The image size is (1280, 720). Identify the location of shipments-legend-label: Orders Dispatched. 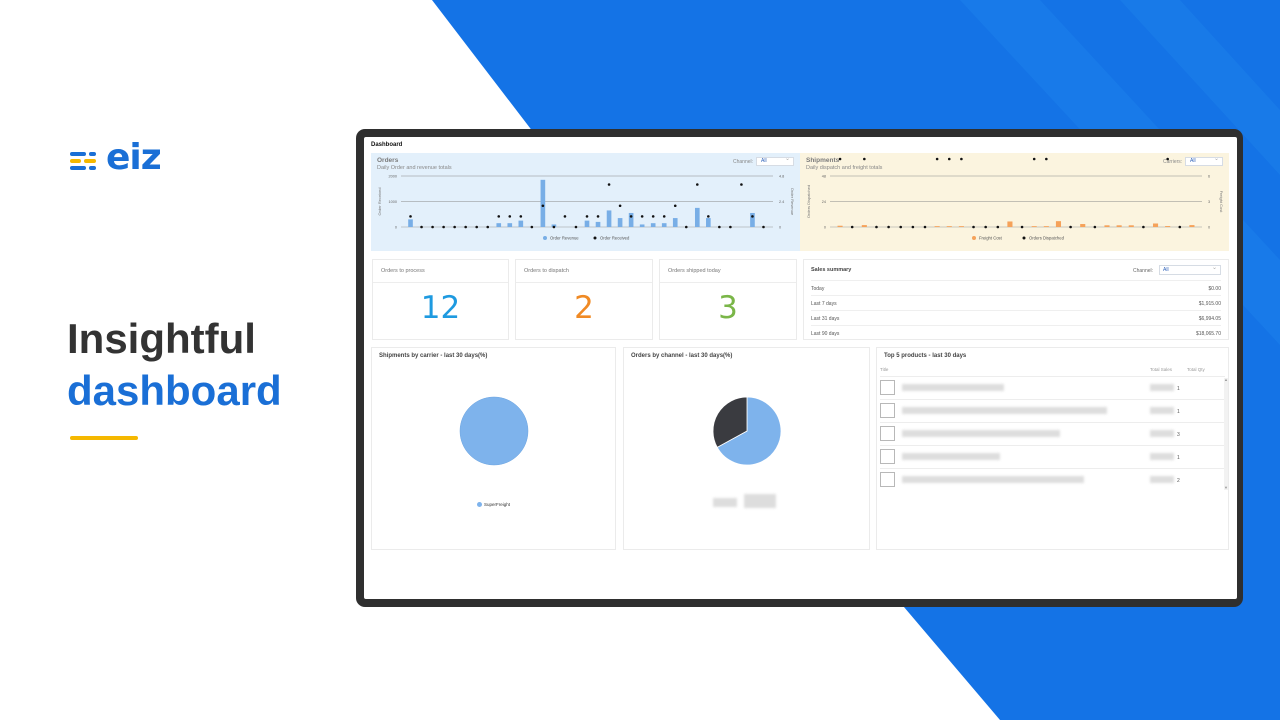
(1047, 238).